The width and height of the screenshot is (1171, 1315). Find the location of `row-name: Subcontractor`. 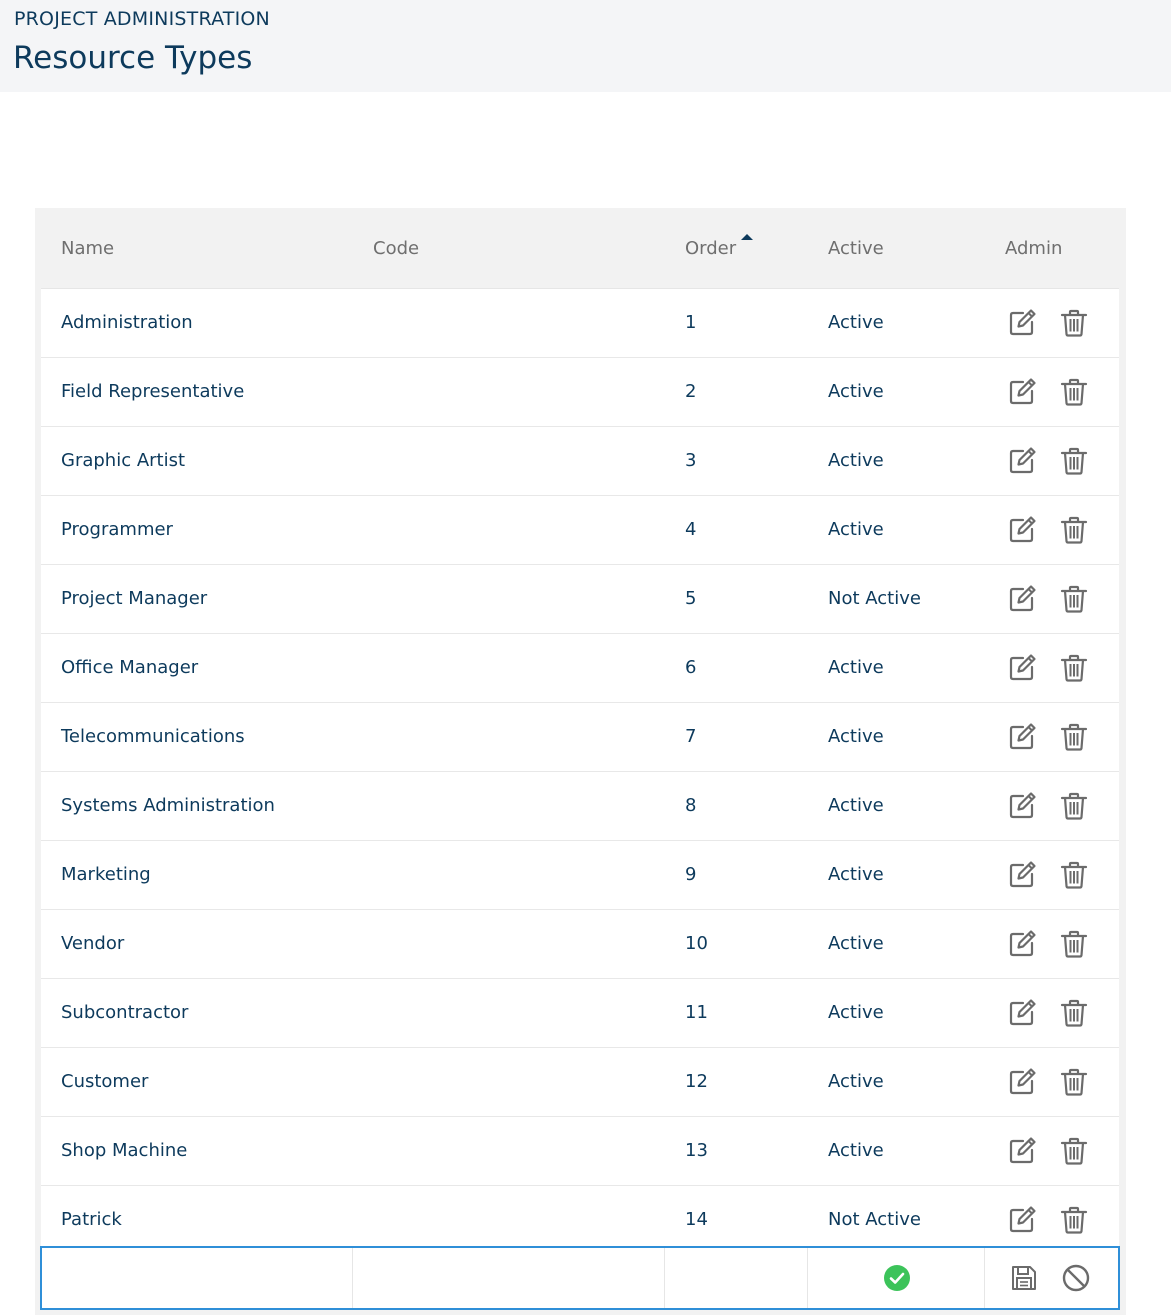

row-name: Subcontractor is located at coordinates (125, 1012).